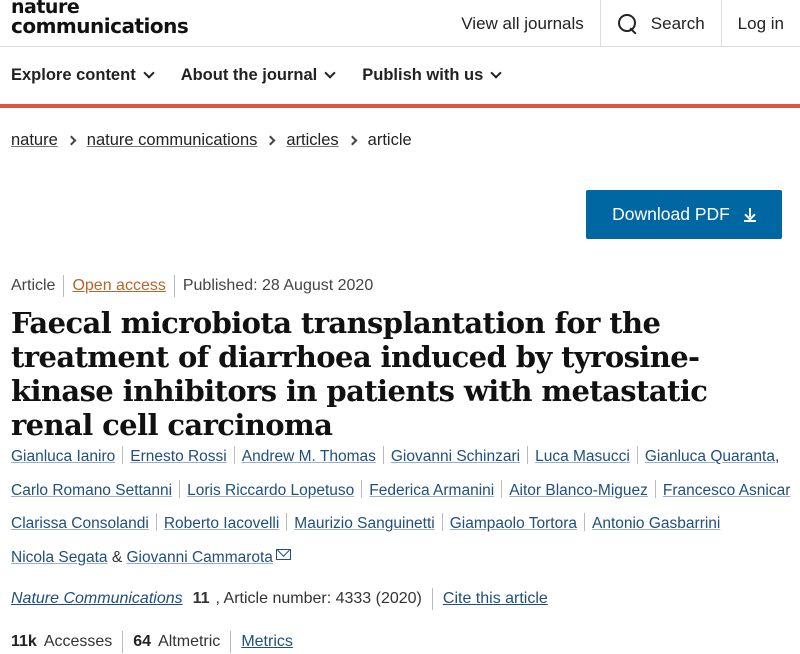 The height and width of the screenshot is (654, 800). What do you see at coordinates (727, 490) in the screenshot?
I see `author-link: Francesco Asnicar` at bounding box center [727, 490].